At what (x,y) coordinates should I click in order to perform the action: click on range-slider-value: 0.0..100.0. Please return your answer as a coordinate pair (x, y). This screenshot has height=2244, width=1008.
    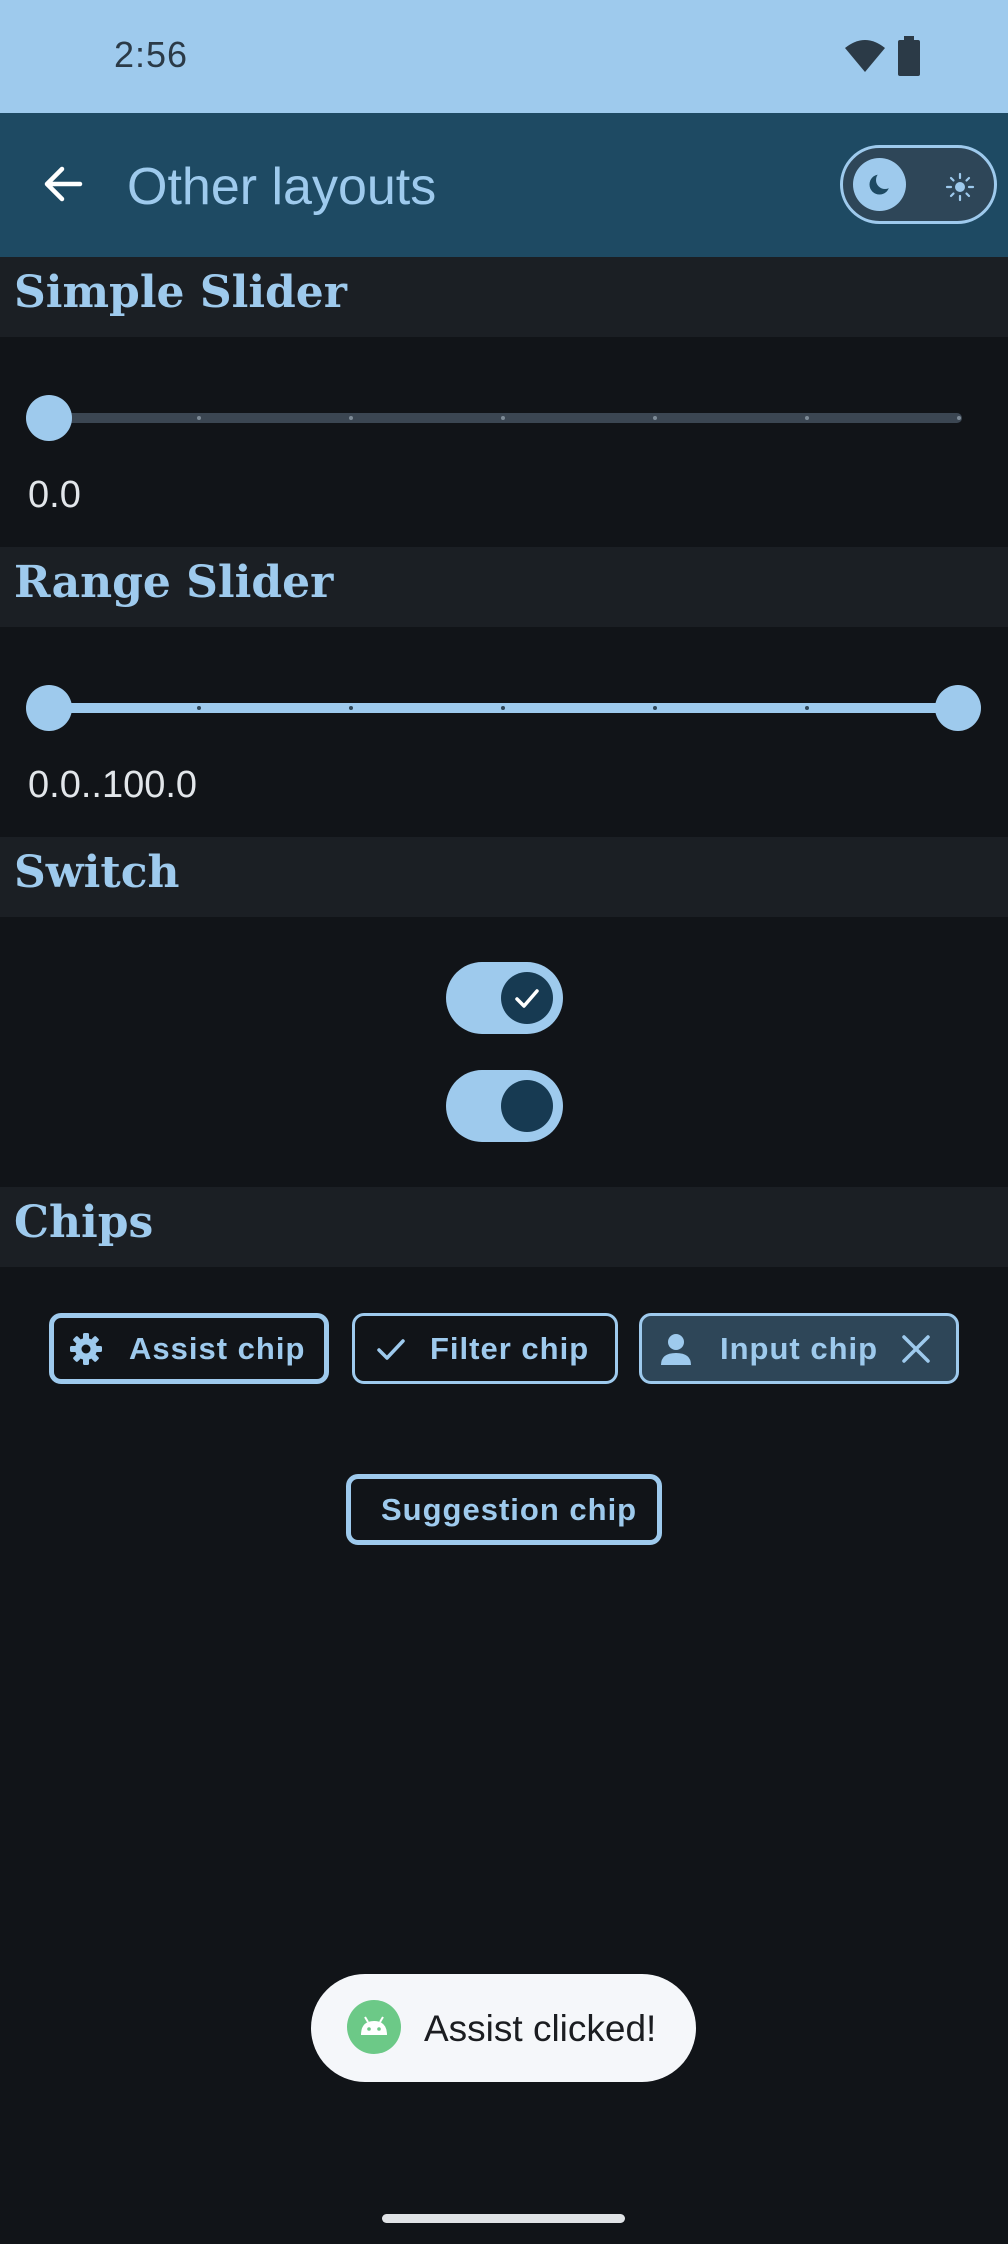
    Looking at the image, I should click on (113, 785).